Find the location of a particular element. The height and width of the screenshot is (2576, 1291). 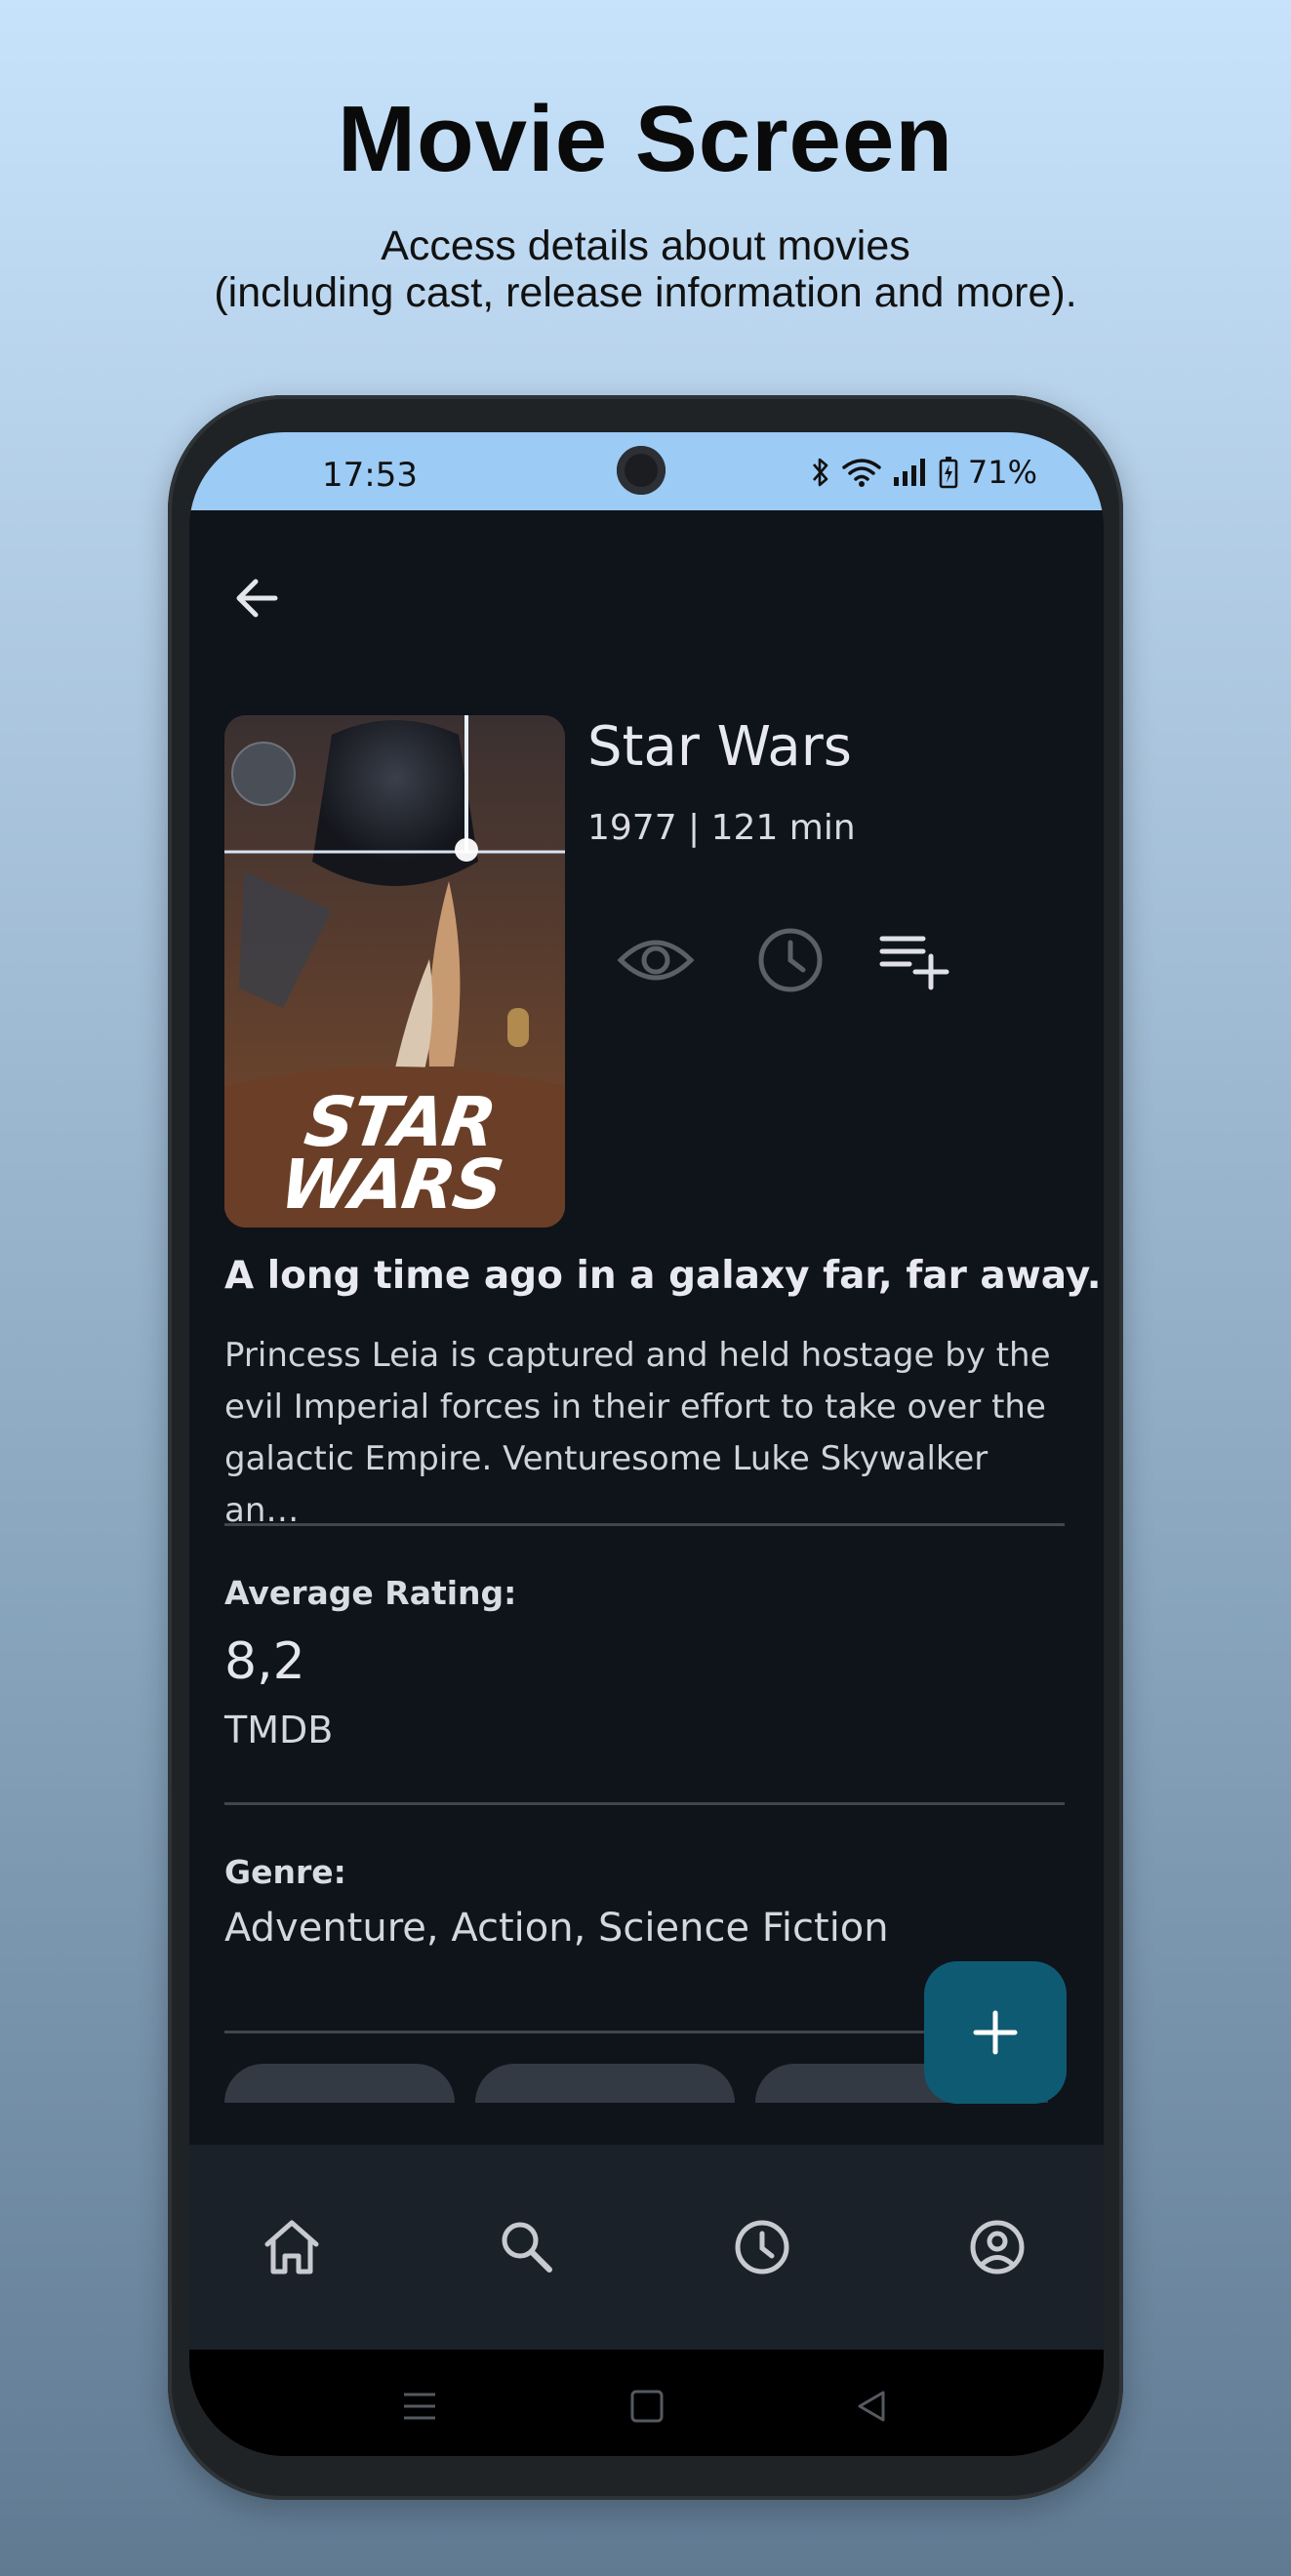

playlist-add-icon is located at coordinates (913, 960).